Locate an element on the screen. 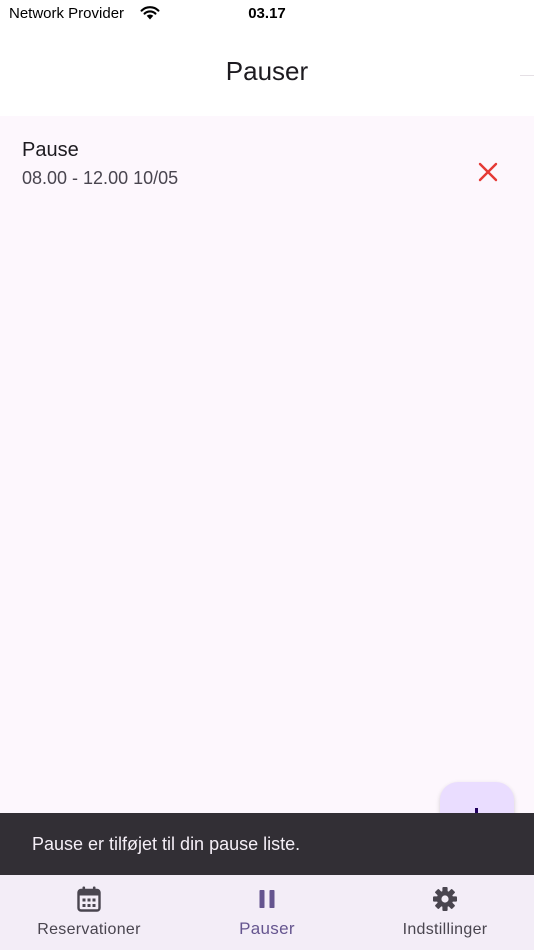  pause-title: Pause is located at coordinates (50, 150).